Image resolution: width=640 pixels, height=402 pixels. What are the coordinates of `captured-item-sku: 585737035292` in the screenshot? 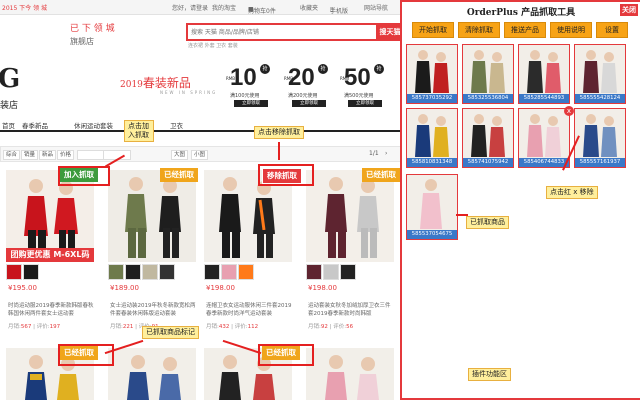 It's located at (432, 98).